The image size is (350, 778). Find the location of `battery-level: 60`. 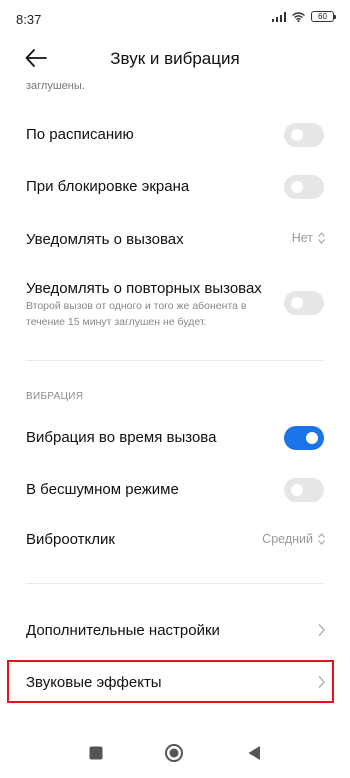

battery-level: 60 is located at coordinates (322, 16).